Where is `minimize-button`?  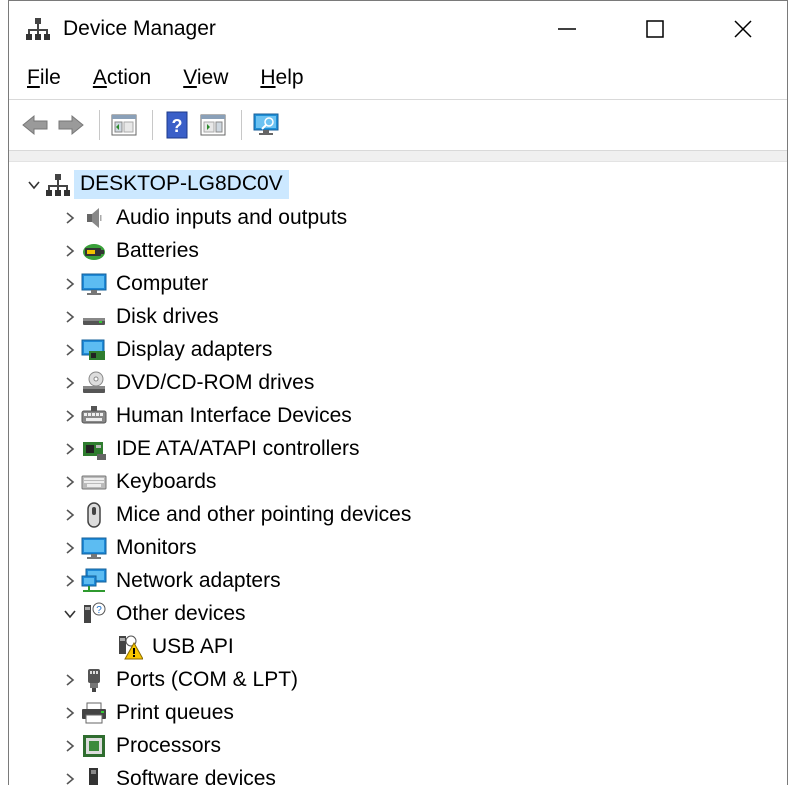
minimize-button is located at coordinates (567, 29).